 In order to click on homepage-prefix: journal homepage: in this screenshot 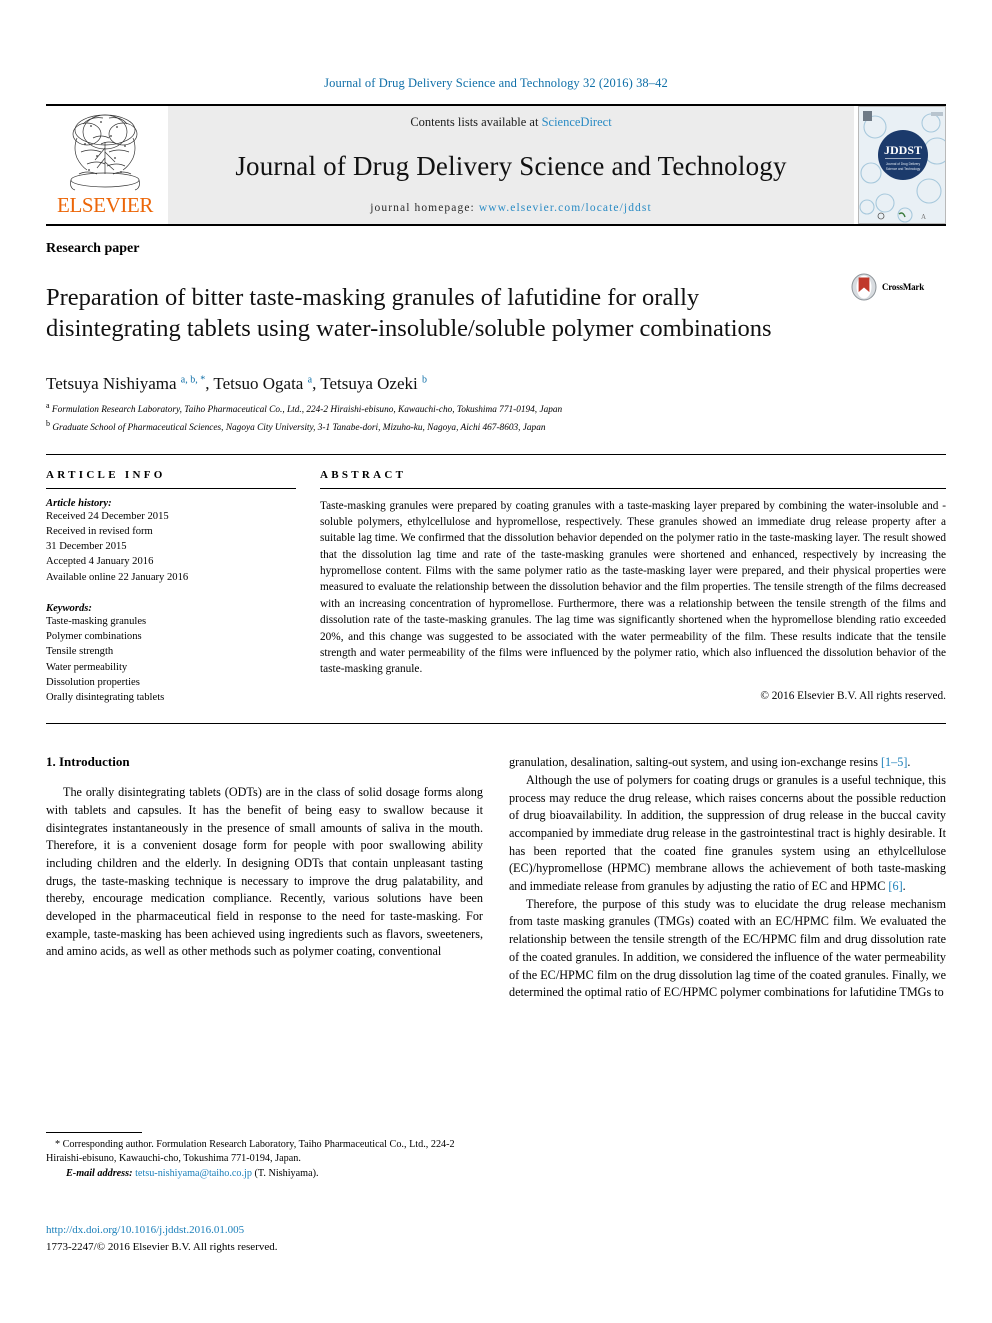, I will do `click(424, 208)`.